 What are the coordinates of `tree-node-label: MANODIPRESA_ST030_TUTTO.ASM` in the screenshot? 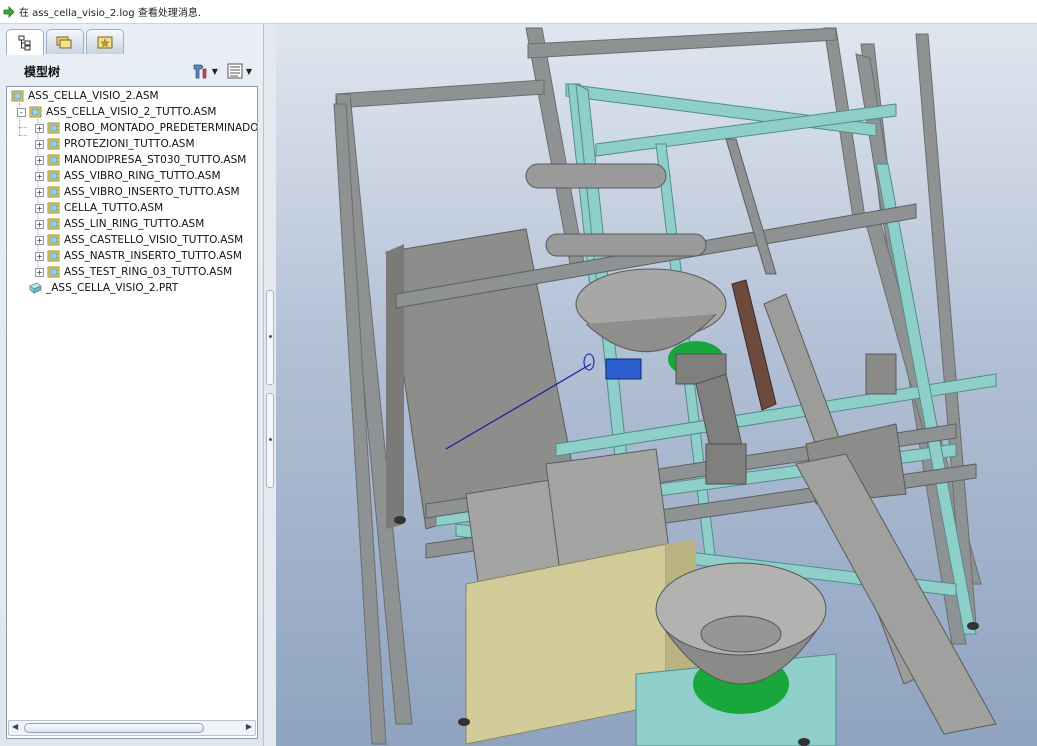 It's located at (155, 160).